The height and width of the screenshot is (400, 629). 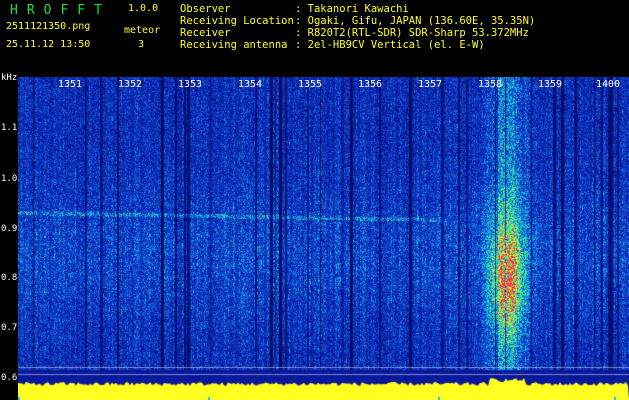 What do you see at coordinates (9, 128) in the screenshot?
I see `y-tick-label: 1.1` at bounding box center [9, 128].